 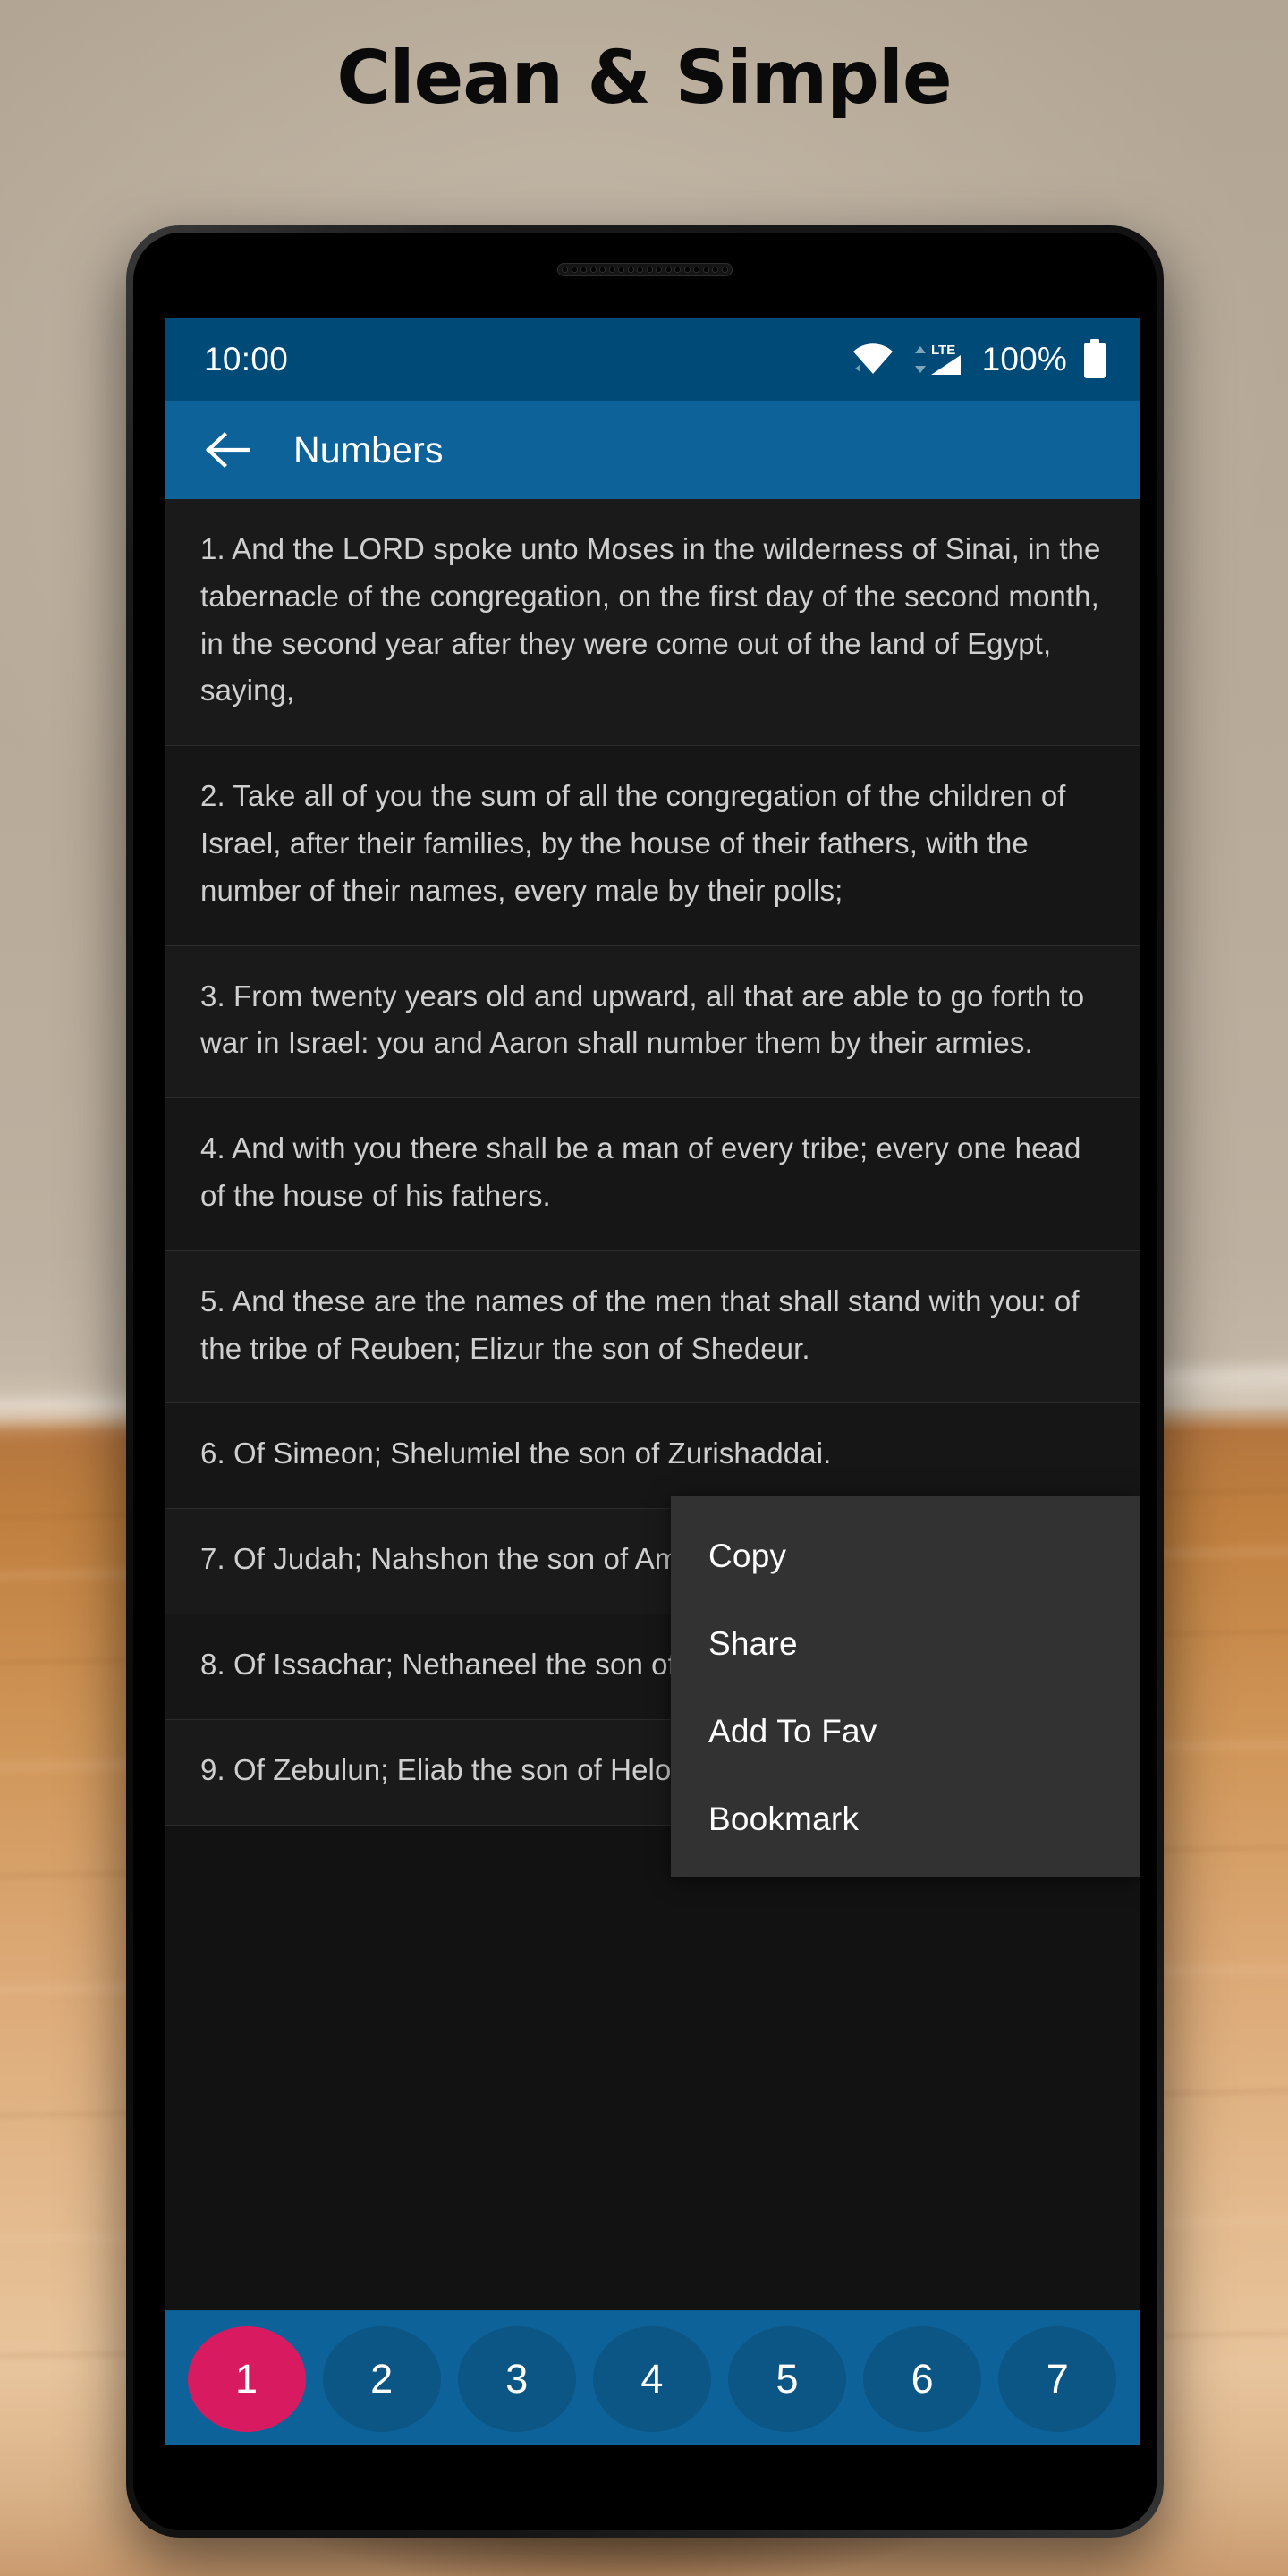 I want to click on menu-item-bookmark: Bookmark, so click(x=905, y=1819).